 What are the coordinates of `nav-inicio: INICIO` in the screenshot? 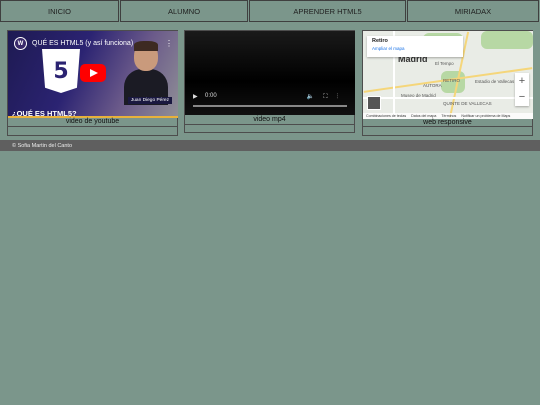 It's located at (59, 11).